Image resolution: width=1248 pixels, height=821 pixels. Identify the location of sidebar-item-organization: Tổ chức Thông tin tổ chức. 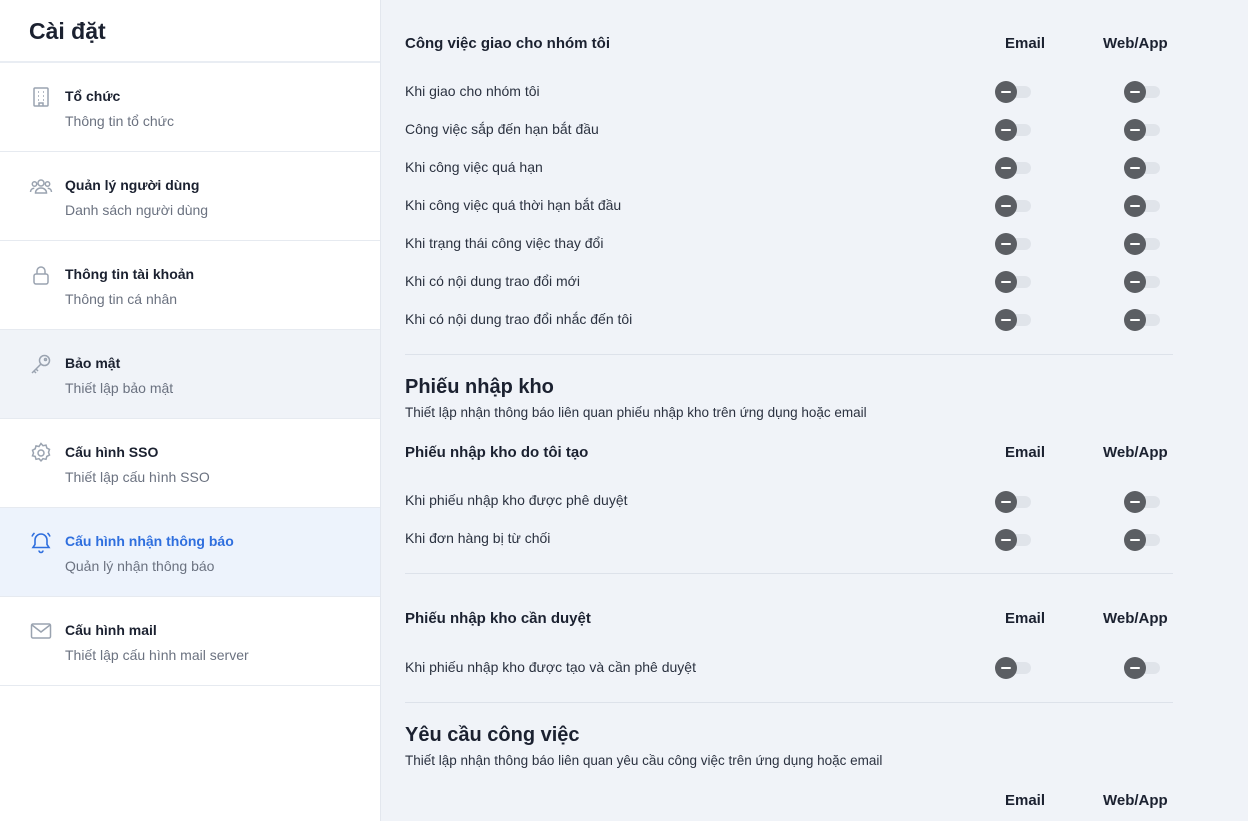
(190, 107).